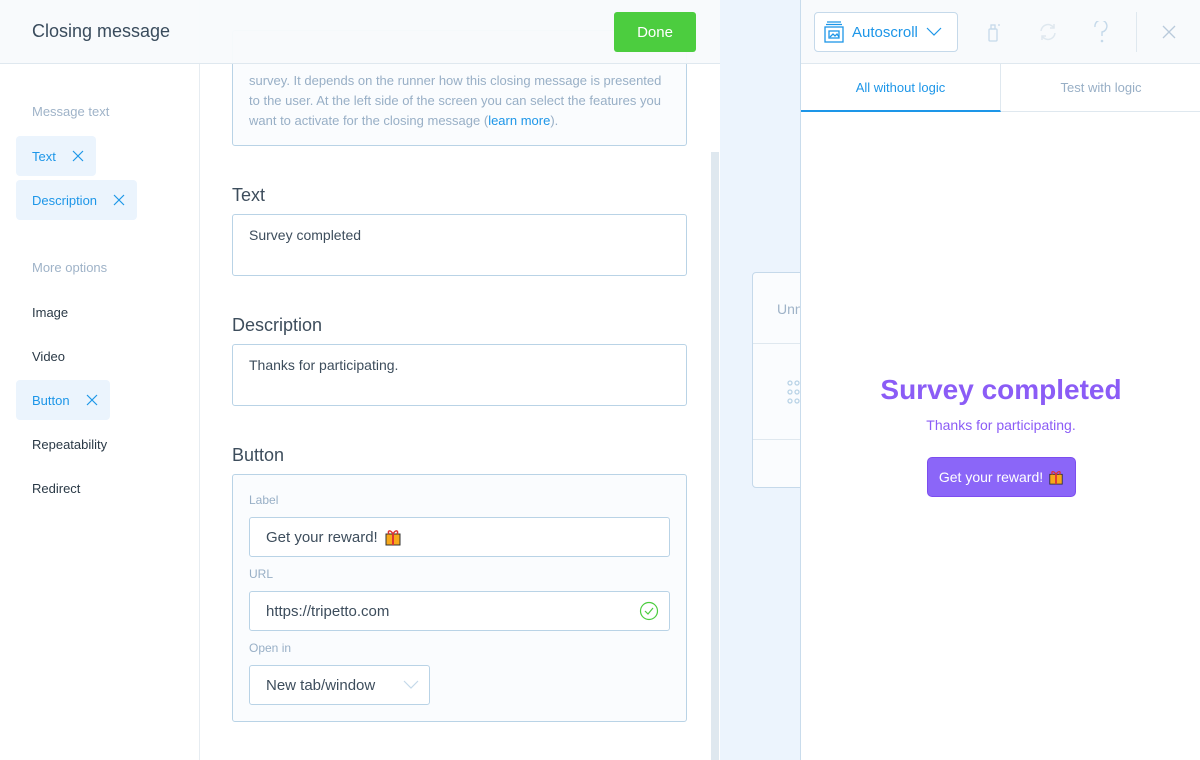 This screenshot has height=760, width=1200. I want to click on feature-chip-description: Description, so click(77, 200).